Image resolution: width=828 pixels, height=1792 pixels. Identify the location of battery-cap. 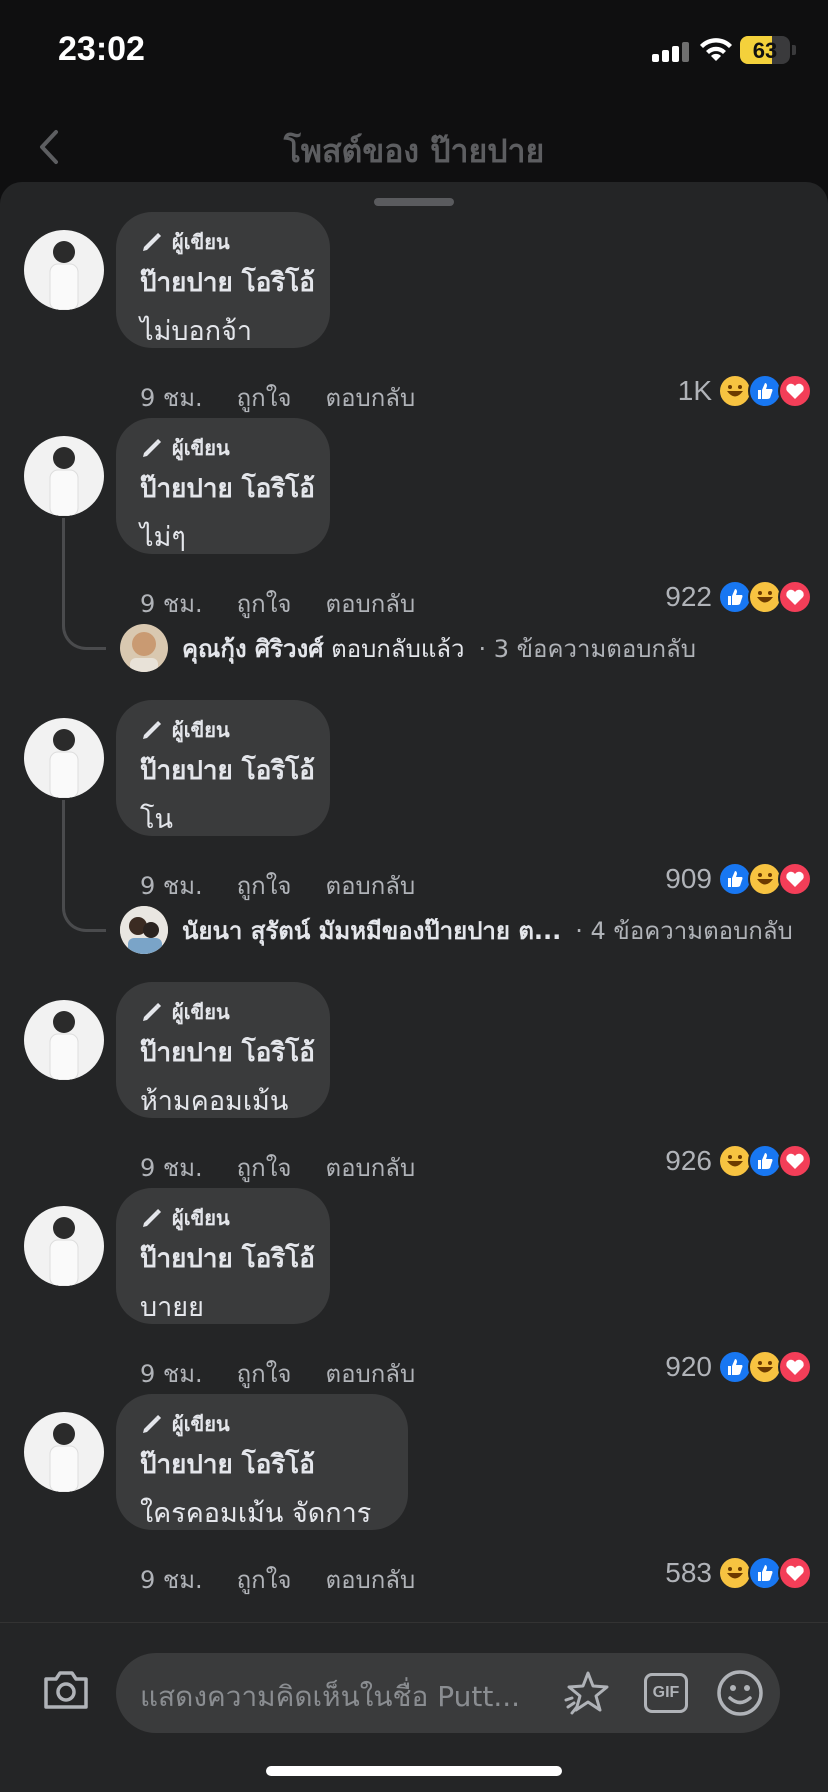
(794, 50).